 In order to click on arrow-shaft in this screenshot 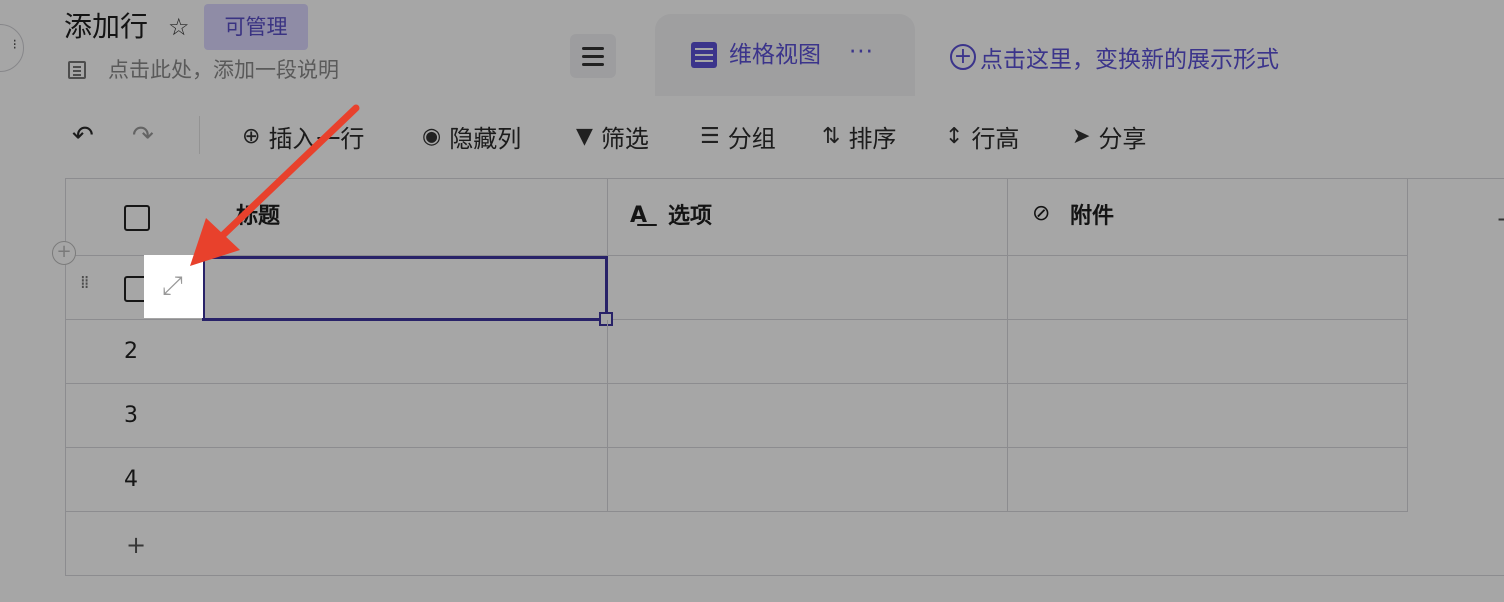, I will do `click(289, 172)`.